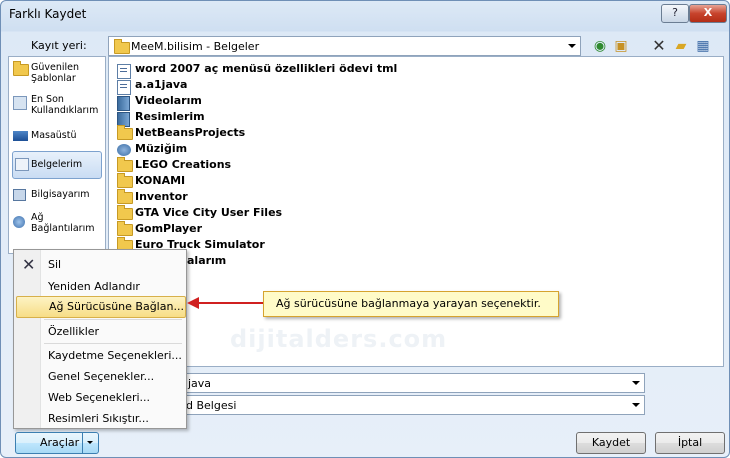 The height and width of the screenshot is (458, 730). What do you see at coordinates (611, 443) in the screenshot?
I see `save-button: Kaydet` at bounding box center [611, 443].